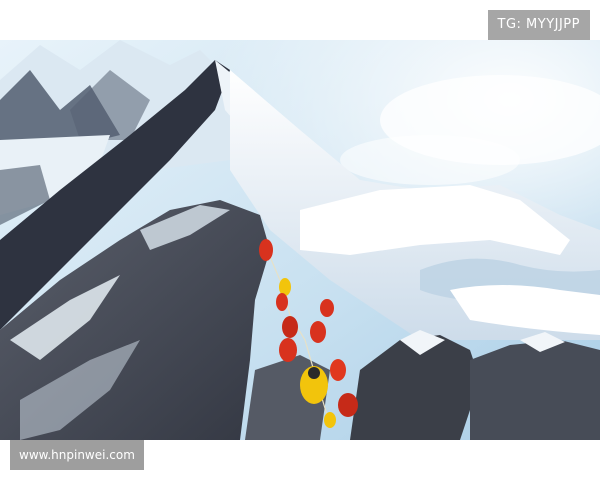 This screenshot has height=480, width=600. What do you see at coordinates (77, 455) in the screenshot?
I see `url-watermark: www.hnpinwei.com` at bounding box center [77, 455].